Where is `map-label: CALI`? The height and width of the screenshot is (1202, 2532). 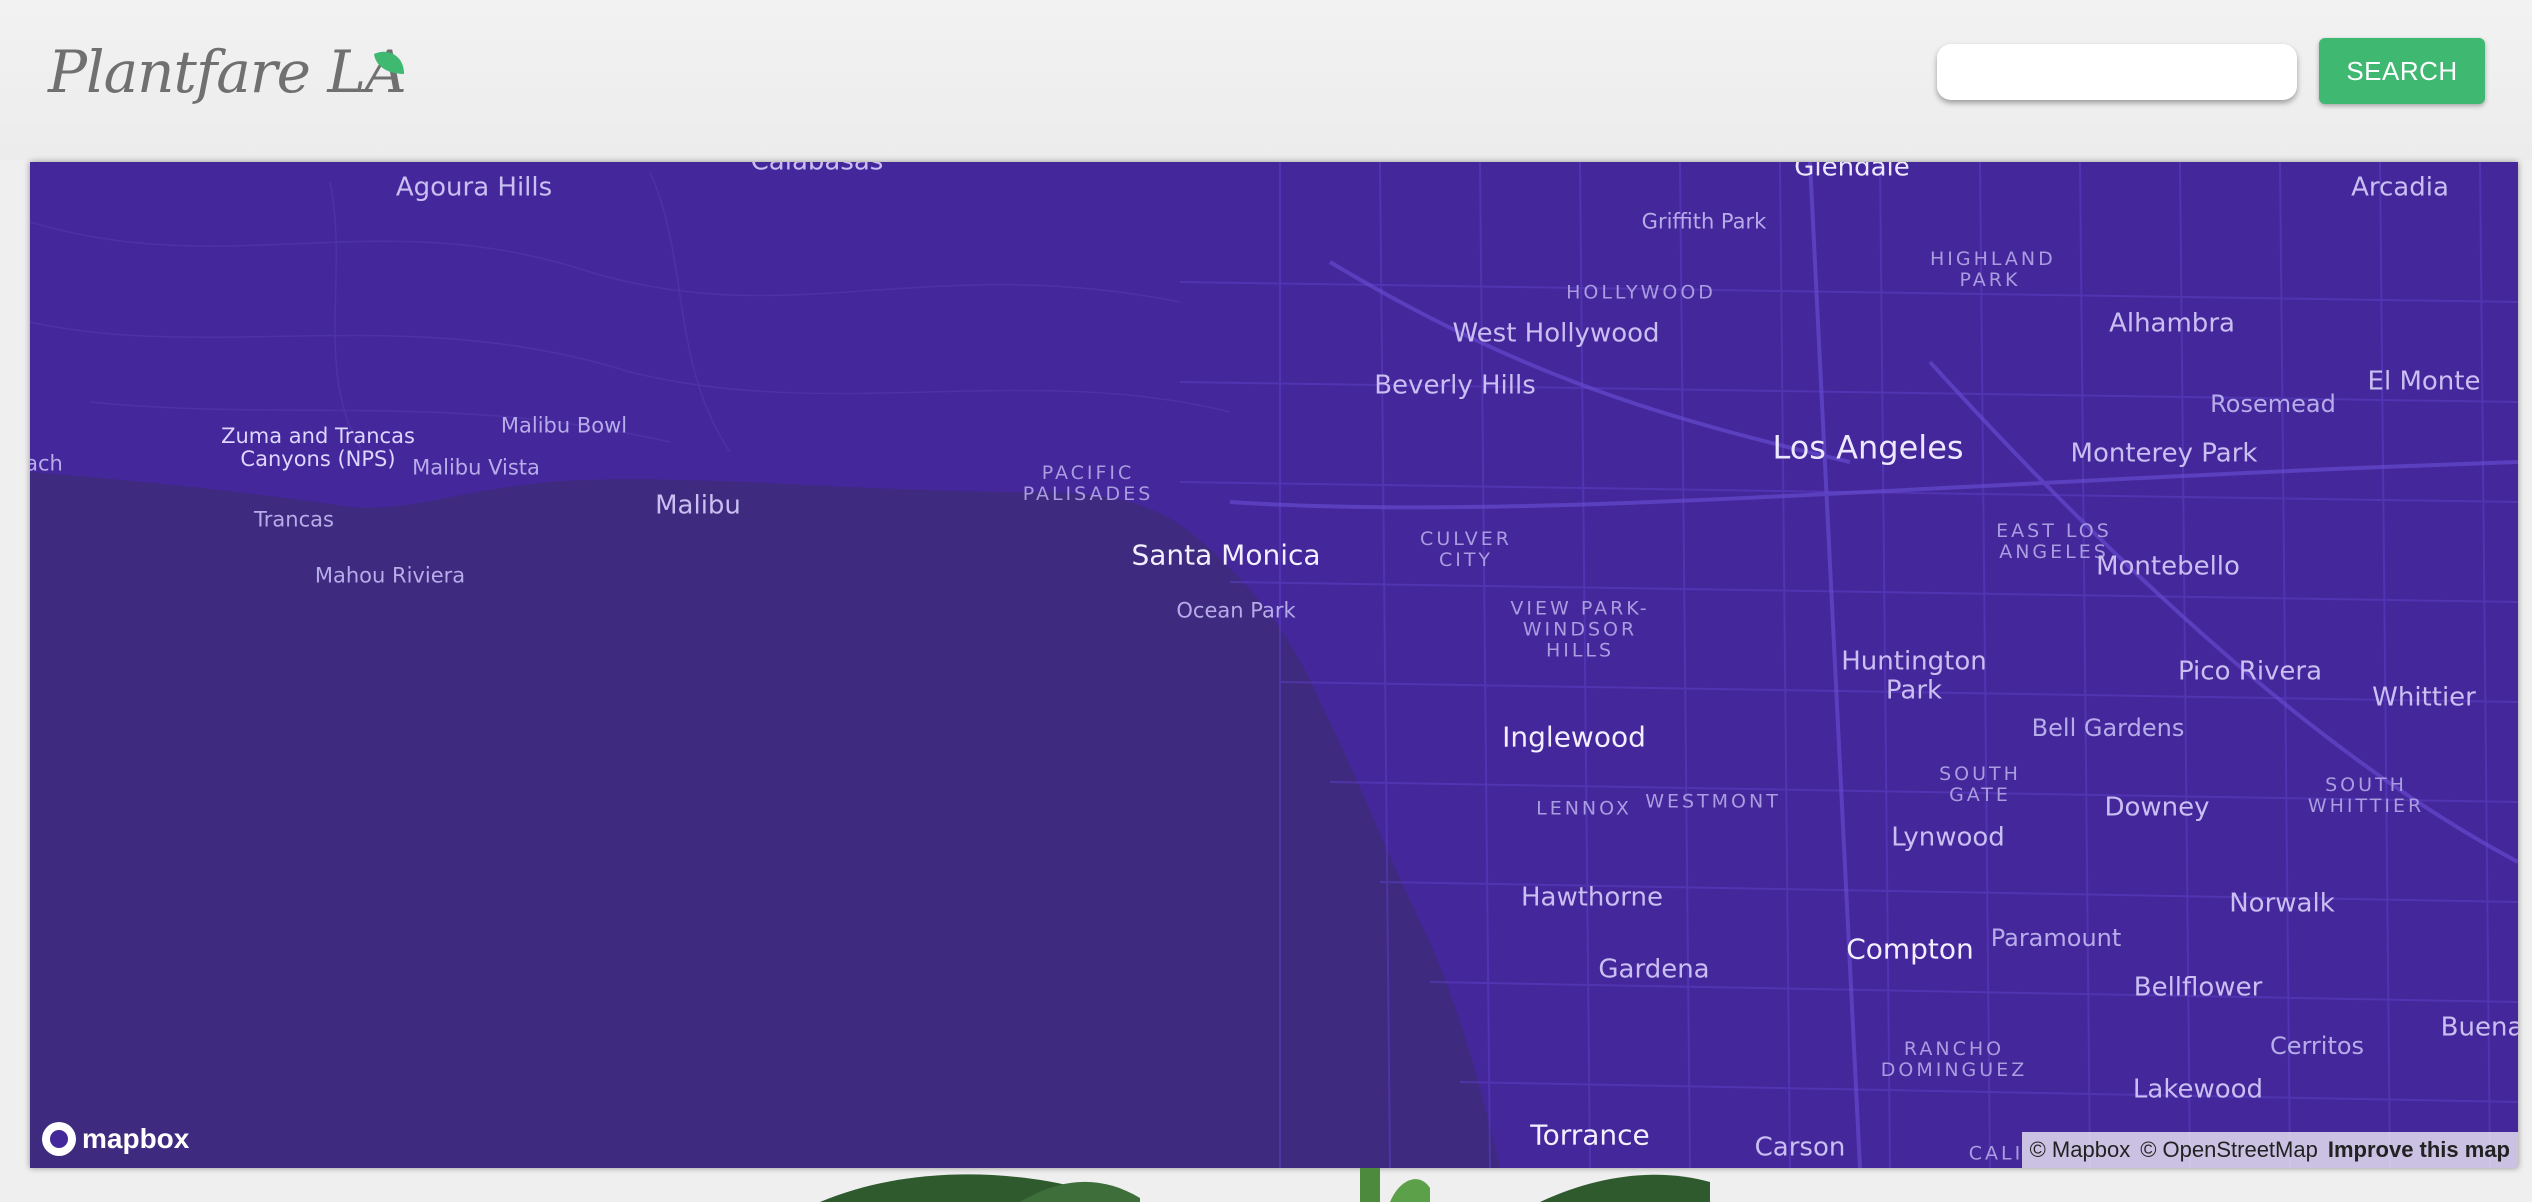 map-label: CALI is located at coordinates (1996, 1153).